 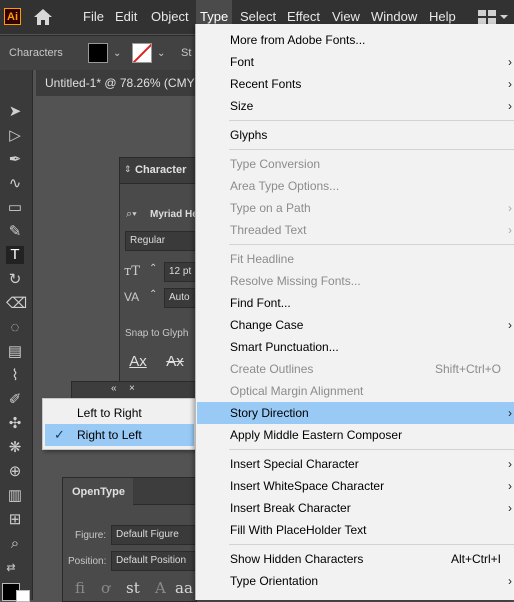 I want to click on pen-tool-icon: ✒, so click(x=15, y=160).